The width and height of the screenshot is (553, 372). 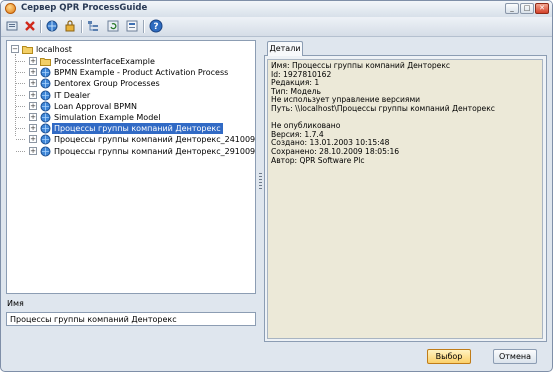 I want to click on tree-item-label: Dentorex Group Processes, so click(x=107, y=84).